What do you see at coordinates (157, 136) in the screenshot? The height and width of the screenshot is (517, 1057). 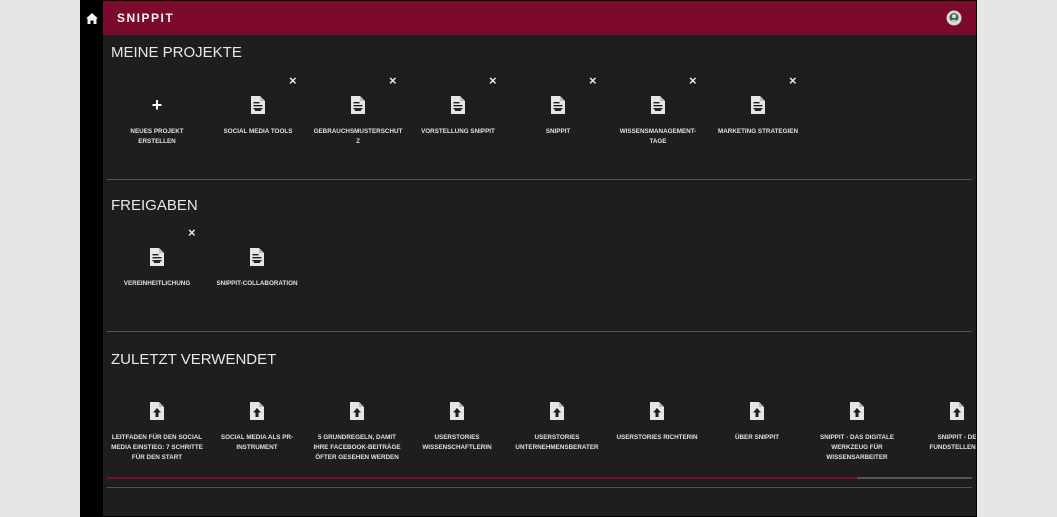 I see `new-project-label: NEUES PROJEKT ERSTELLEN` at bounding box center [157, 136].